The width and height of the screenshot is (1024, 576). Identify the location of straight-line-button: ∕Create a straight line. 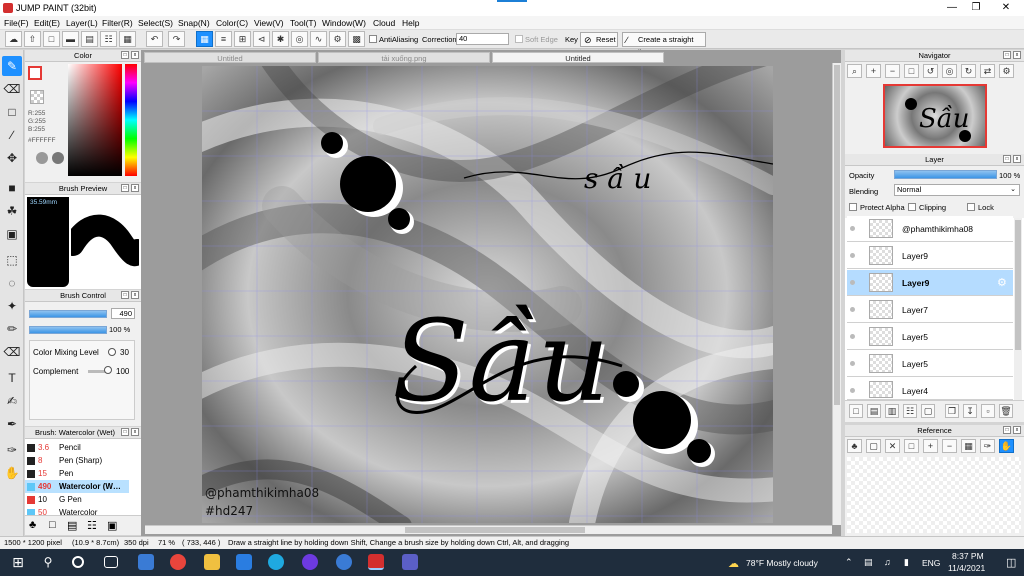
(664, 44).